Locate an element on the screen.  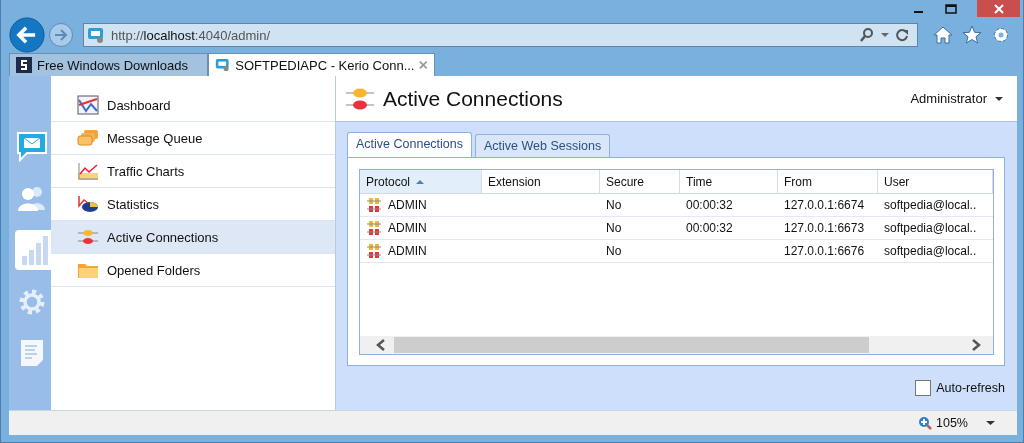
checkbox is located at coordinates (923, 388).